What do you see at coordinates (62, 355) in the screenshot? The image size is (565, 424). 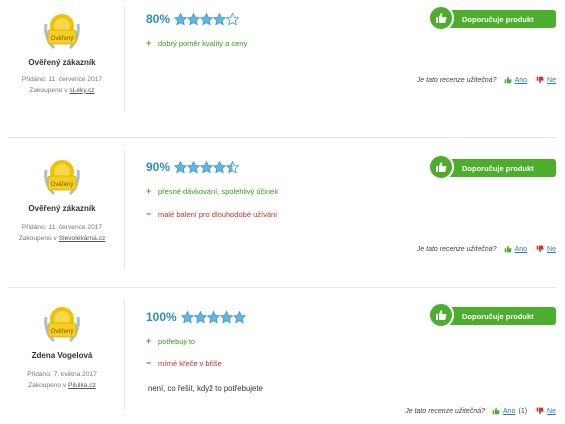 I see `reviewer-name: Zdena Vogelová` at bounding box center [62, 355].